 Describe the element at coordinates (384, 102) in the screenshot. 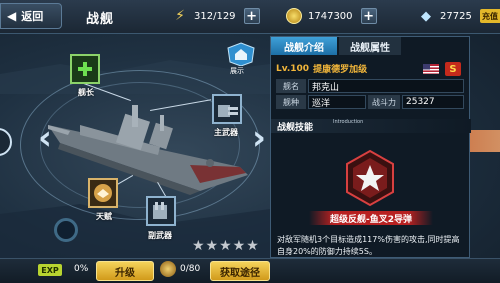

I see `power-label: 战斗力` at that location.